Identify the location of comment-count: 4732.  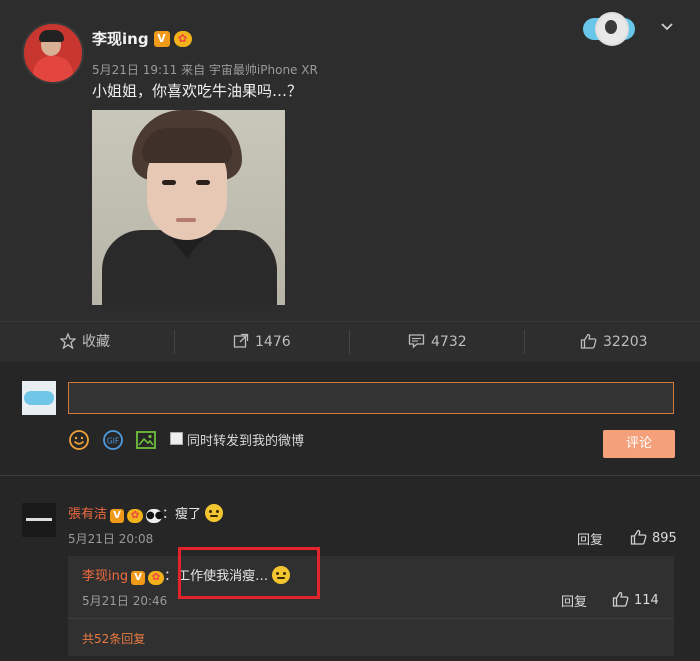
(449, 342).